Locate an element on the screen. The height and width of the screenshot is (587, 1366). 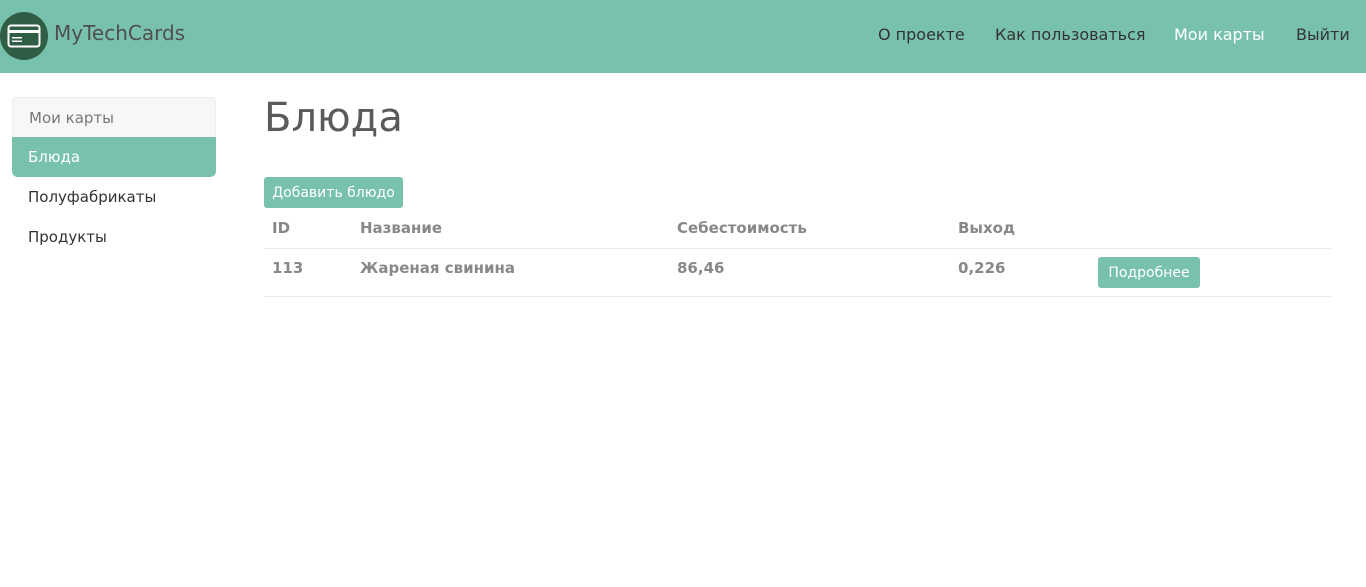
details-button: Подробнее is located at coordinates (1149, 272).